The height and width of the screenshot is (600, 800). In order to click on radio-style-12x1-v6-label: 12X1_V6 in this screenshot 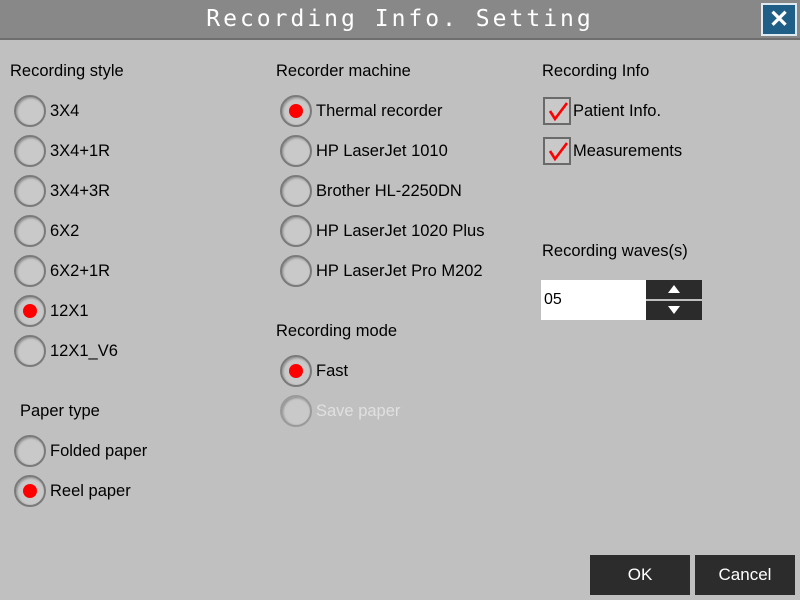, I will do `click(84, 351)`.